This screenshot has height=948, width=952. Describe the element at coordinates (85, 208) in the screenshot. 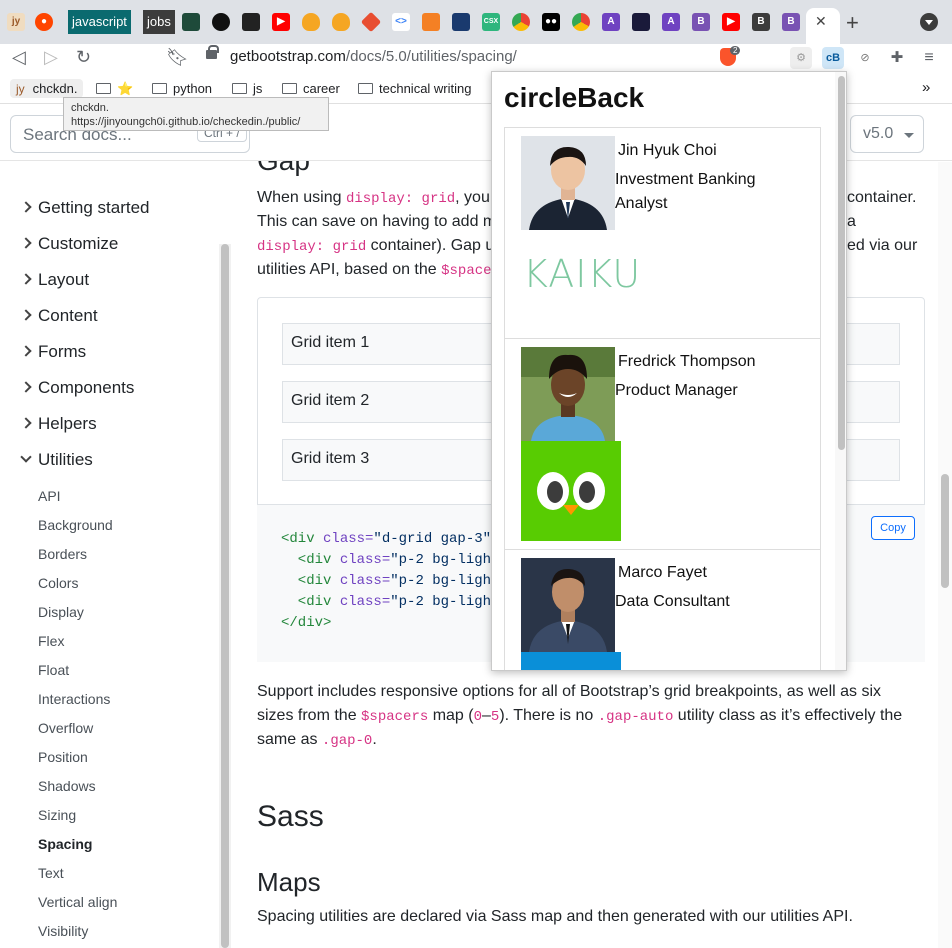

I see `sidebar-item-getting-started: Getting started` at that location.